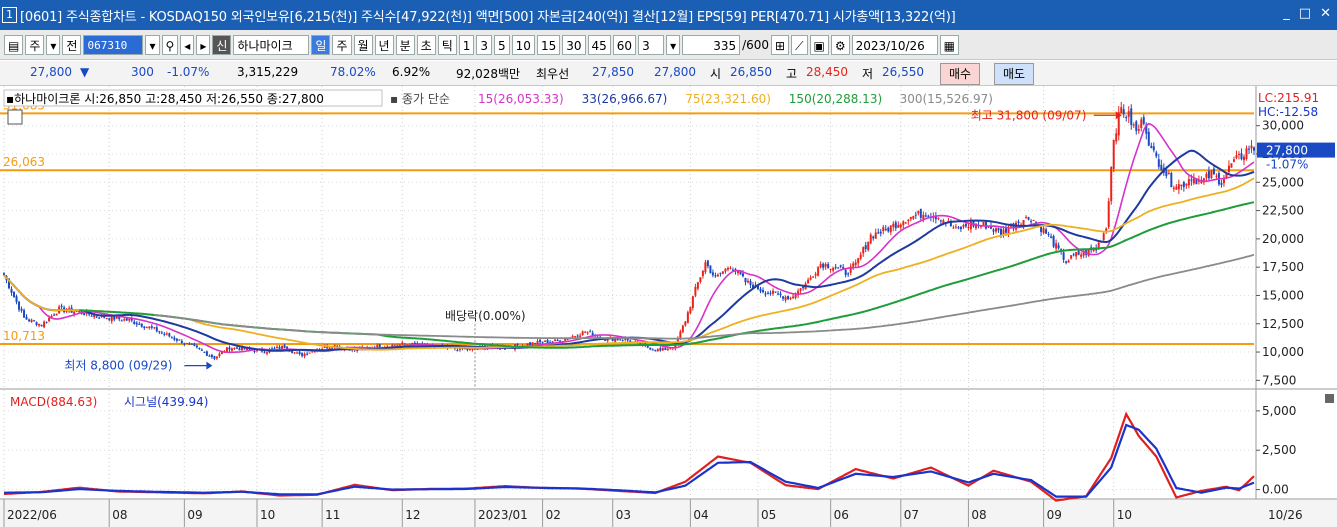  I want to click on horizontal-line-label: 26,063, so click(24, 162).